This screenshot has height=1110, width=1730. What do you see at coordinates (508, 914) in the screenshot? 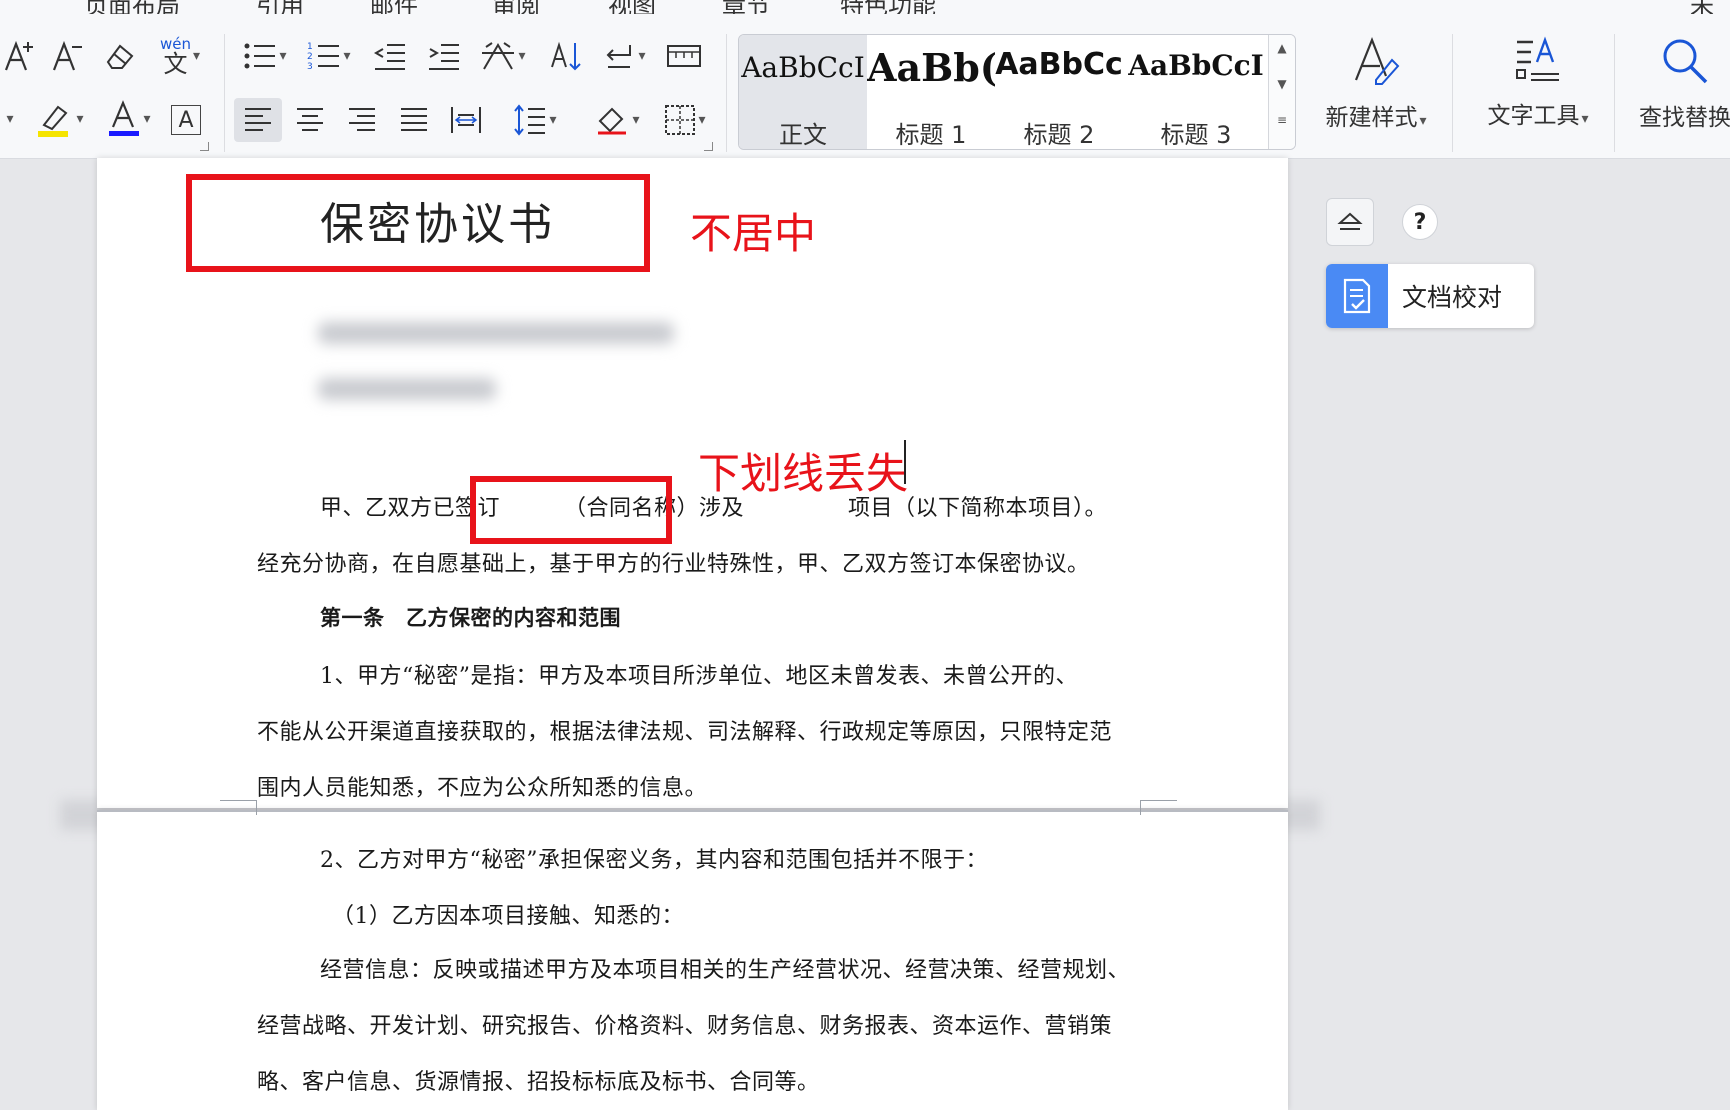
I see `article-2-line-2: （1）乙方因本项目接触、知悉的：` at bounding box center [508, 914].